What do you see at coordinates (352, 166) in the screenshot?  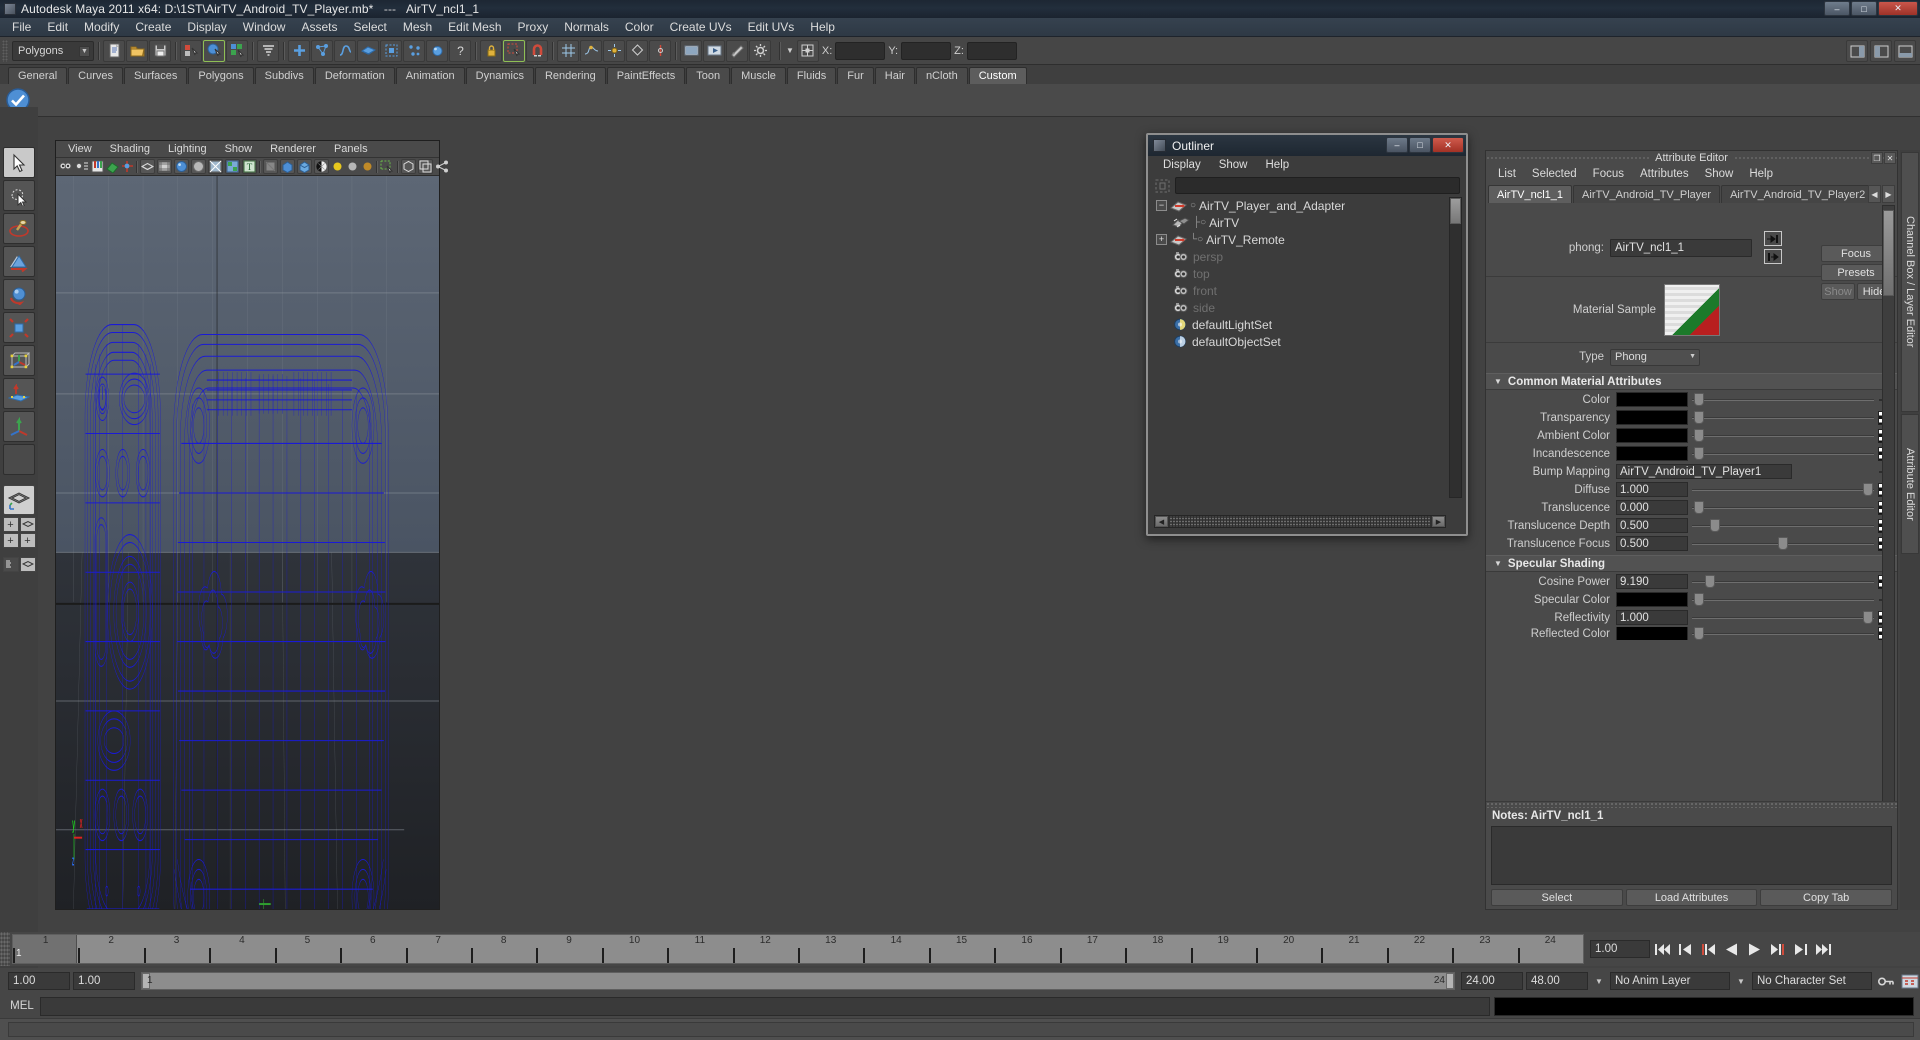 I see `light-grey-icon` at bounding box center [352, 166].